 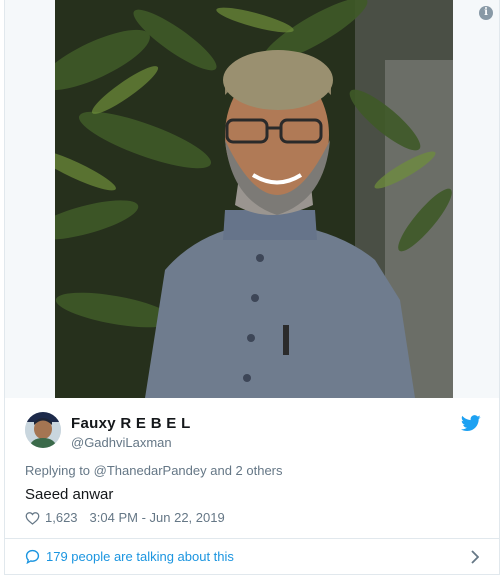 I want to click on heart-icon, so click(x=32, y=518).